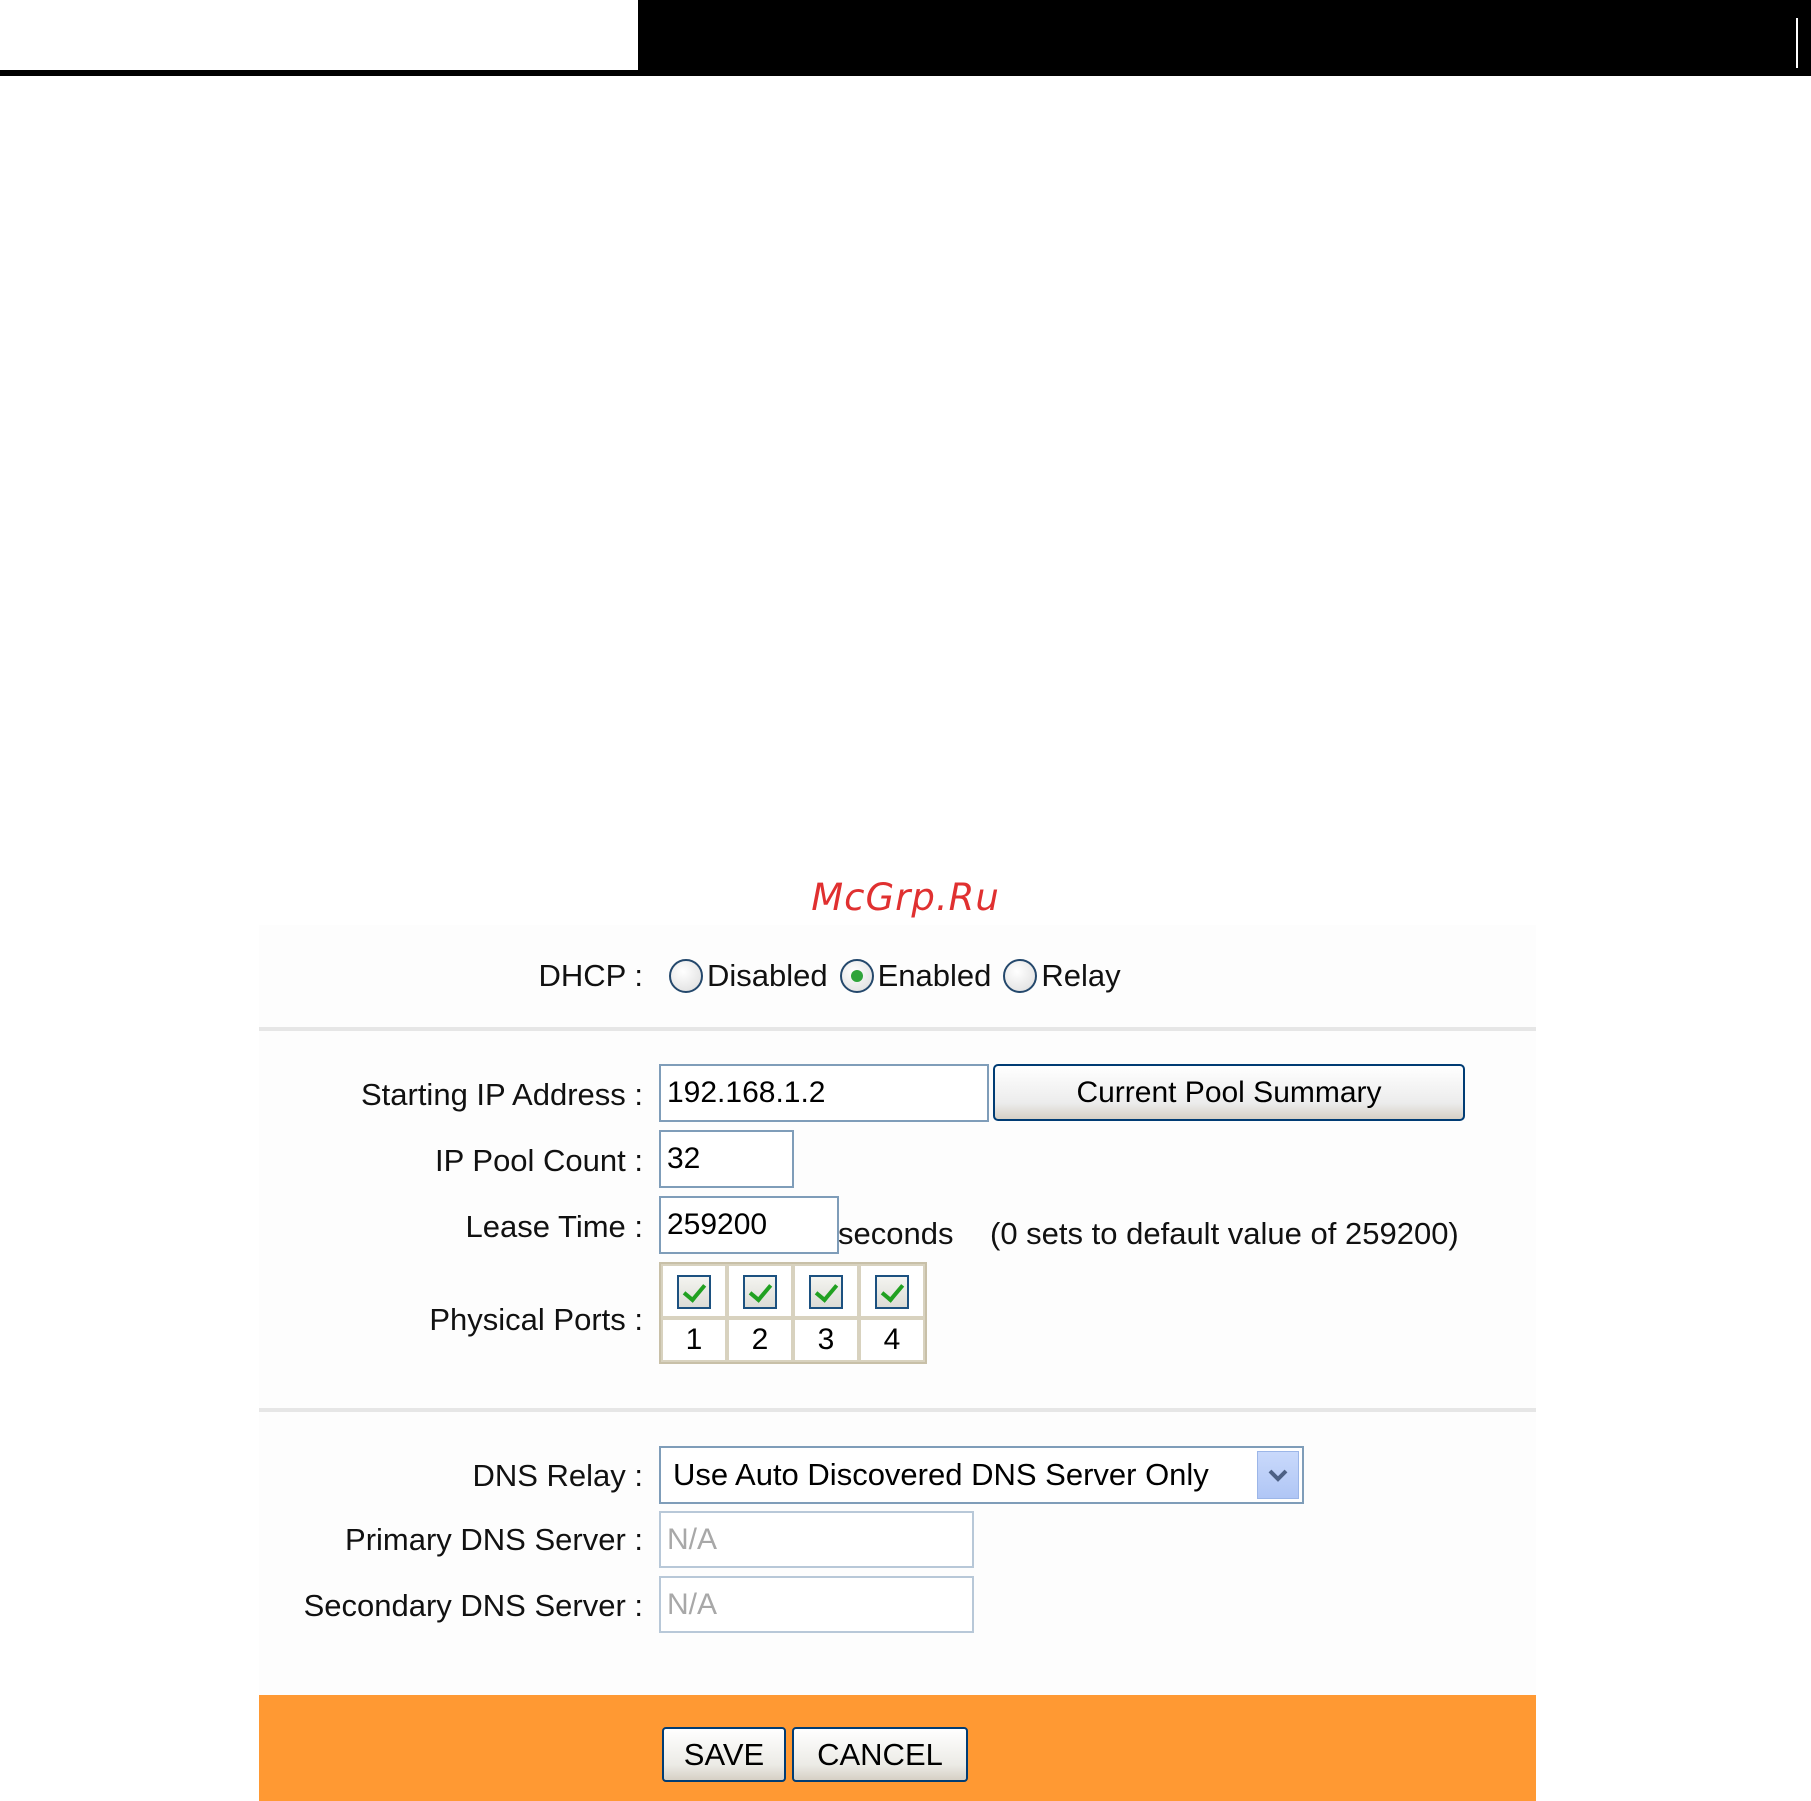 This screenshot has height=1801, width=1811. What do you see at coordinates (1224, 1233) in the screenshot?
I see `lease-time-hint: (0 sets to default value of 259200)` at bounding box center [1224, 1233].